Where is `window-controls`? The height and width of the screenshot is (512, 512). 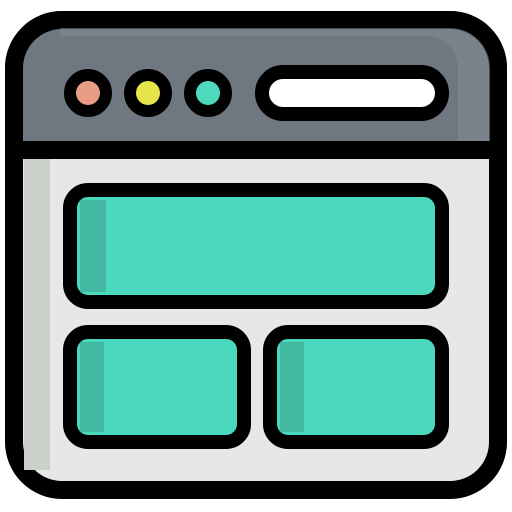
window-controls is located at coordinates (148, 93).